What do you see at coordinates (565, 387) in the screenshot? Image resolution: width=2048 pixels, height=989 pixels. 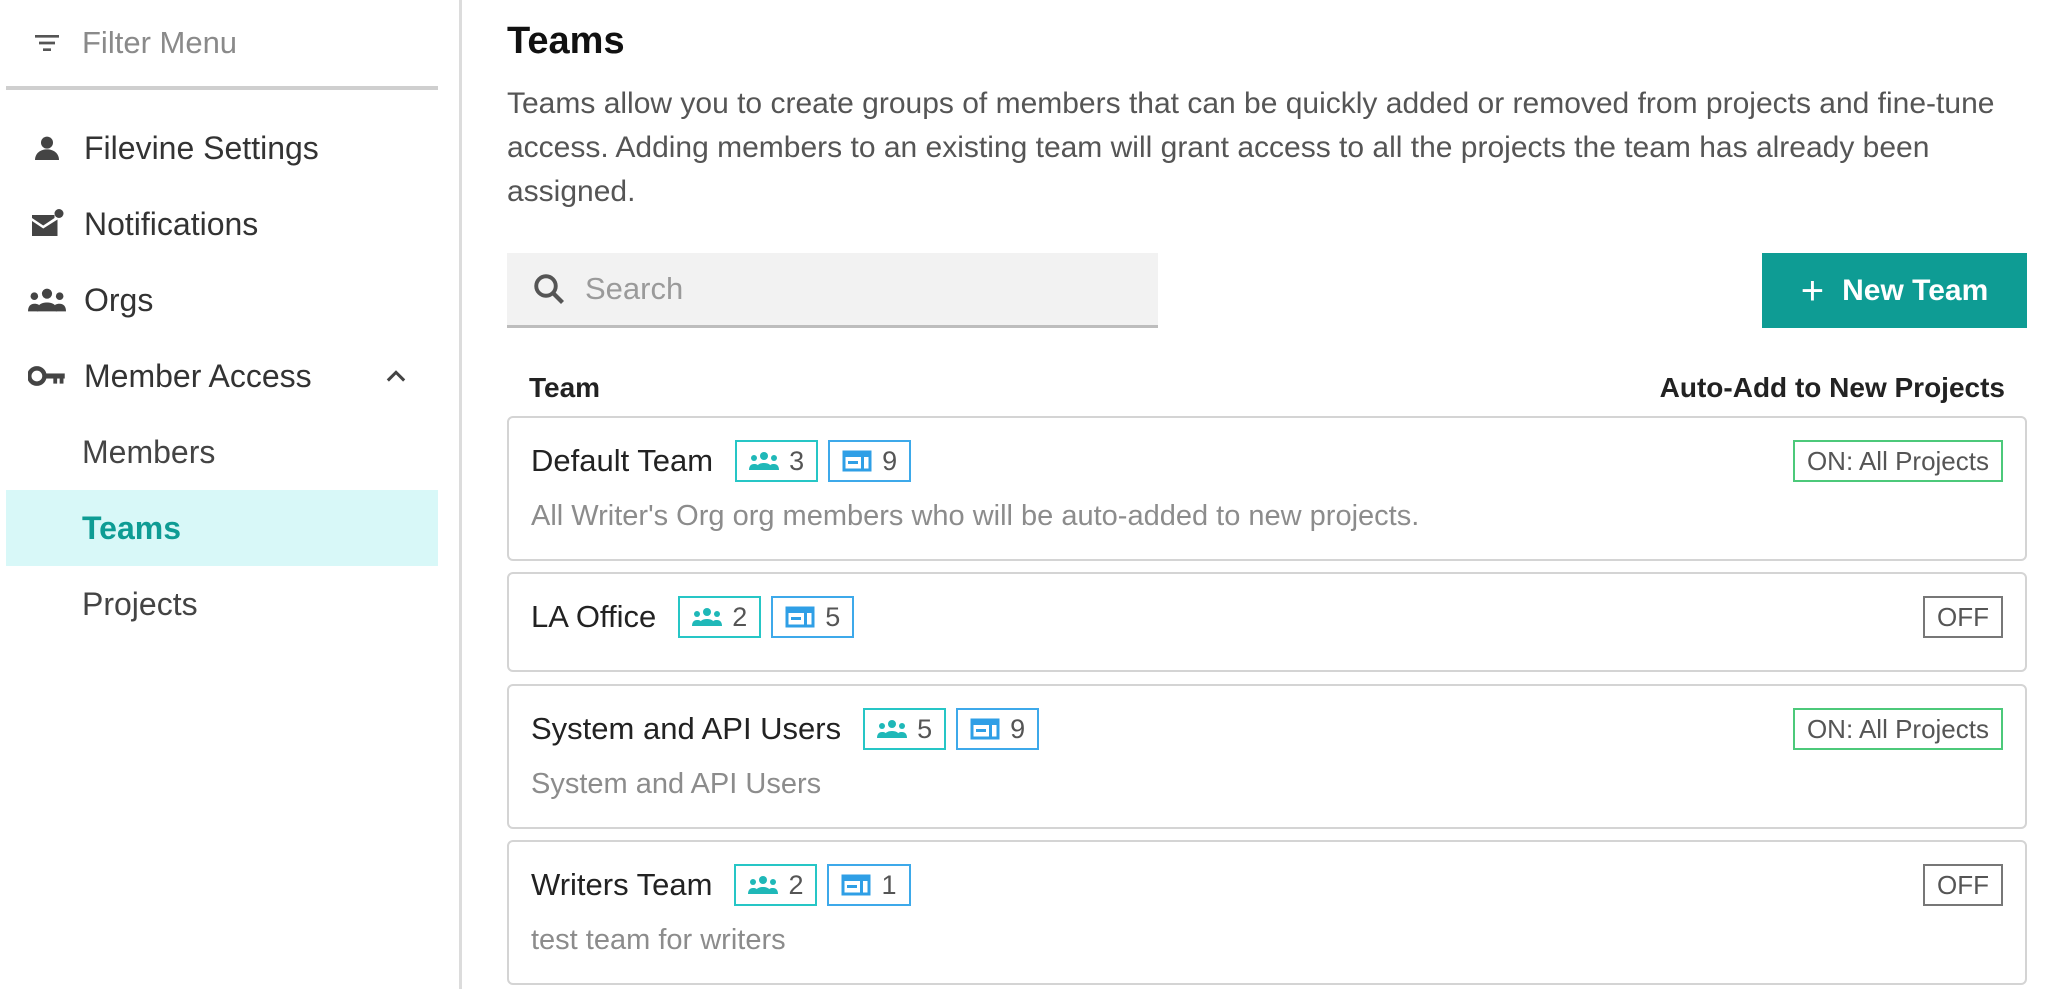 I see `column-header-team: Team` at bounding box center [565, 387].